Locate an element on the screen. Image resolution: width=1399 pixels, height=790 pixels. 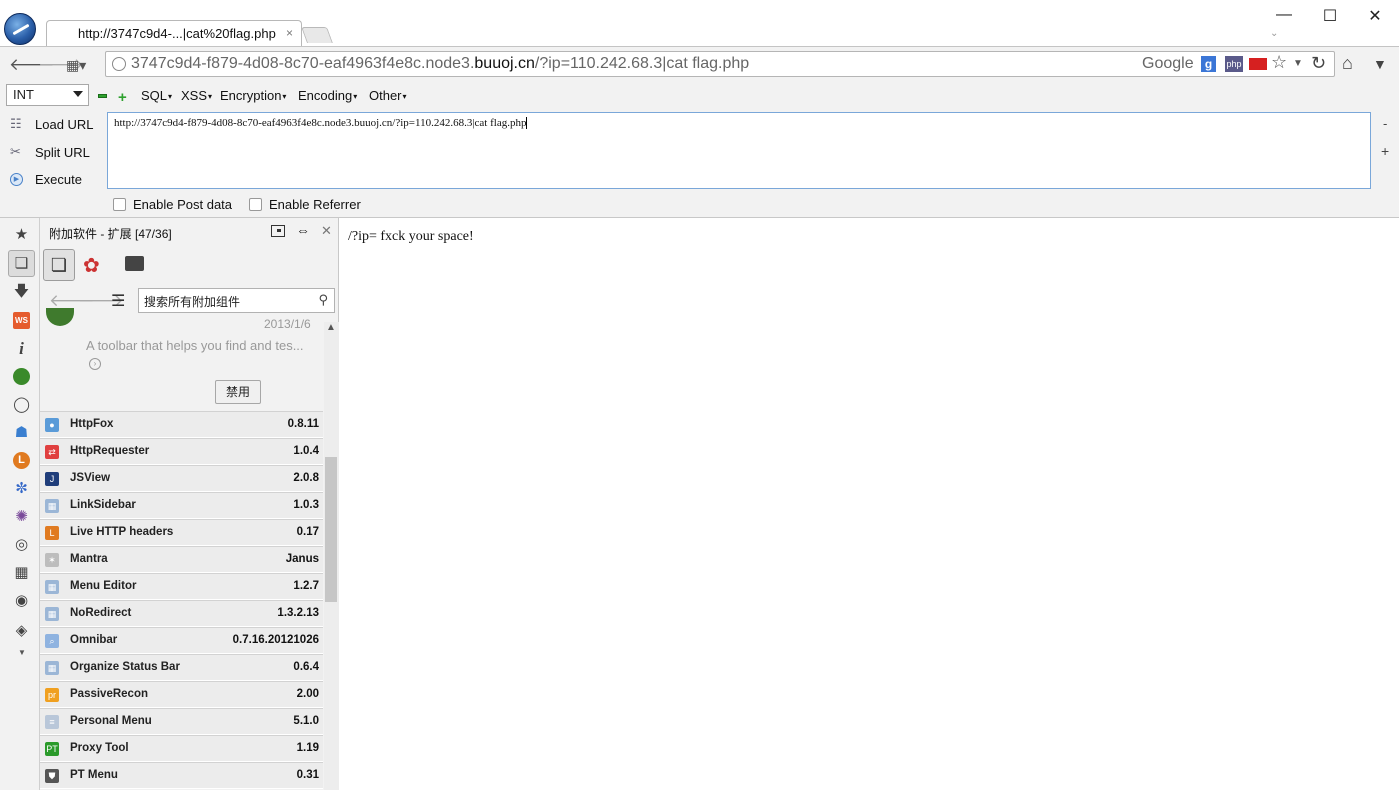
addon-row: PT Proxy Tool 1.19 is located at coordinates (181, 748).